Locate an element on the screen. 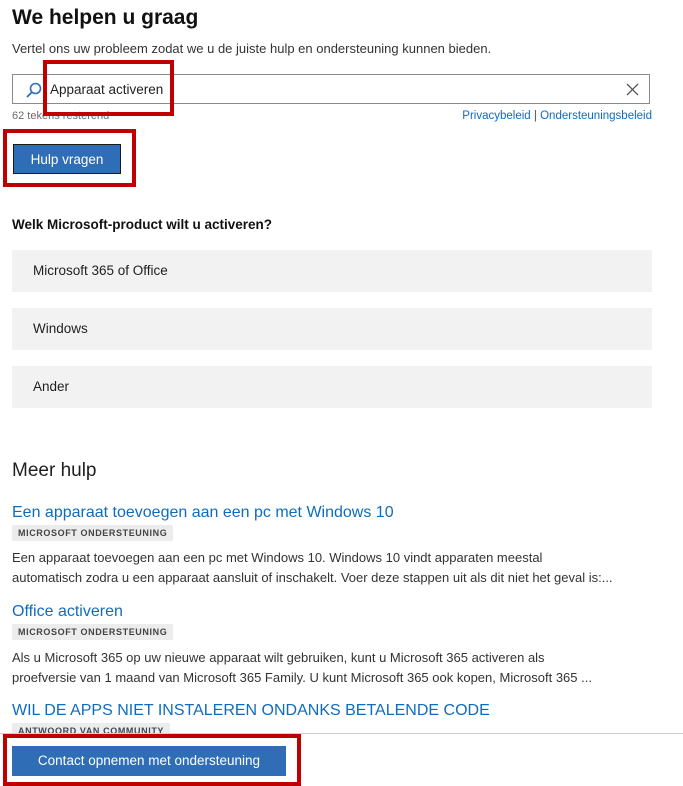 The height and width of the screenshot is (786, 683). close-icon is located at coordinates (632, 89).